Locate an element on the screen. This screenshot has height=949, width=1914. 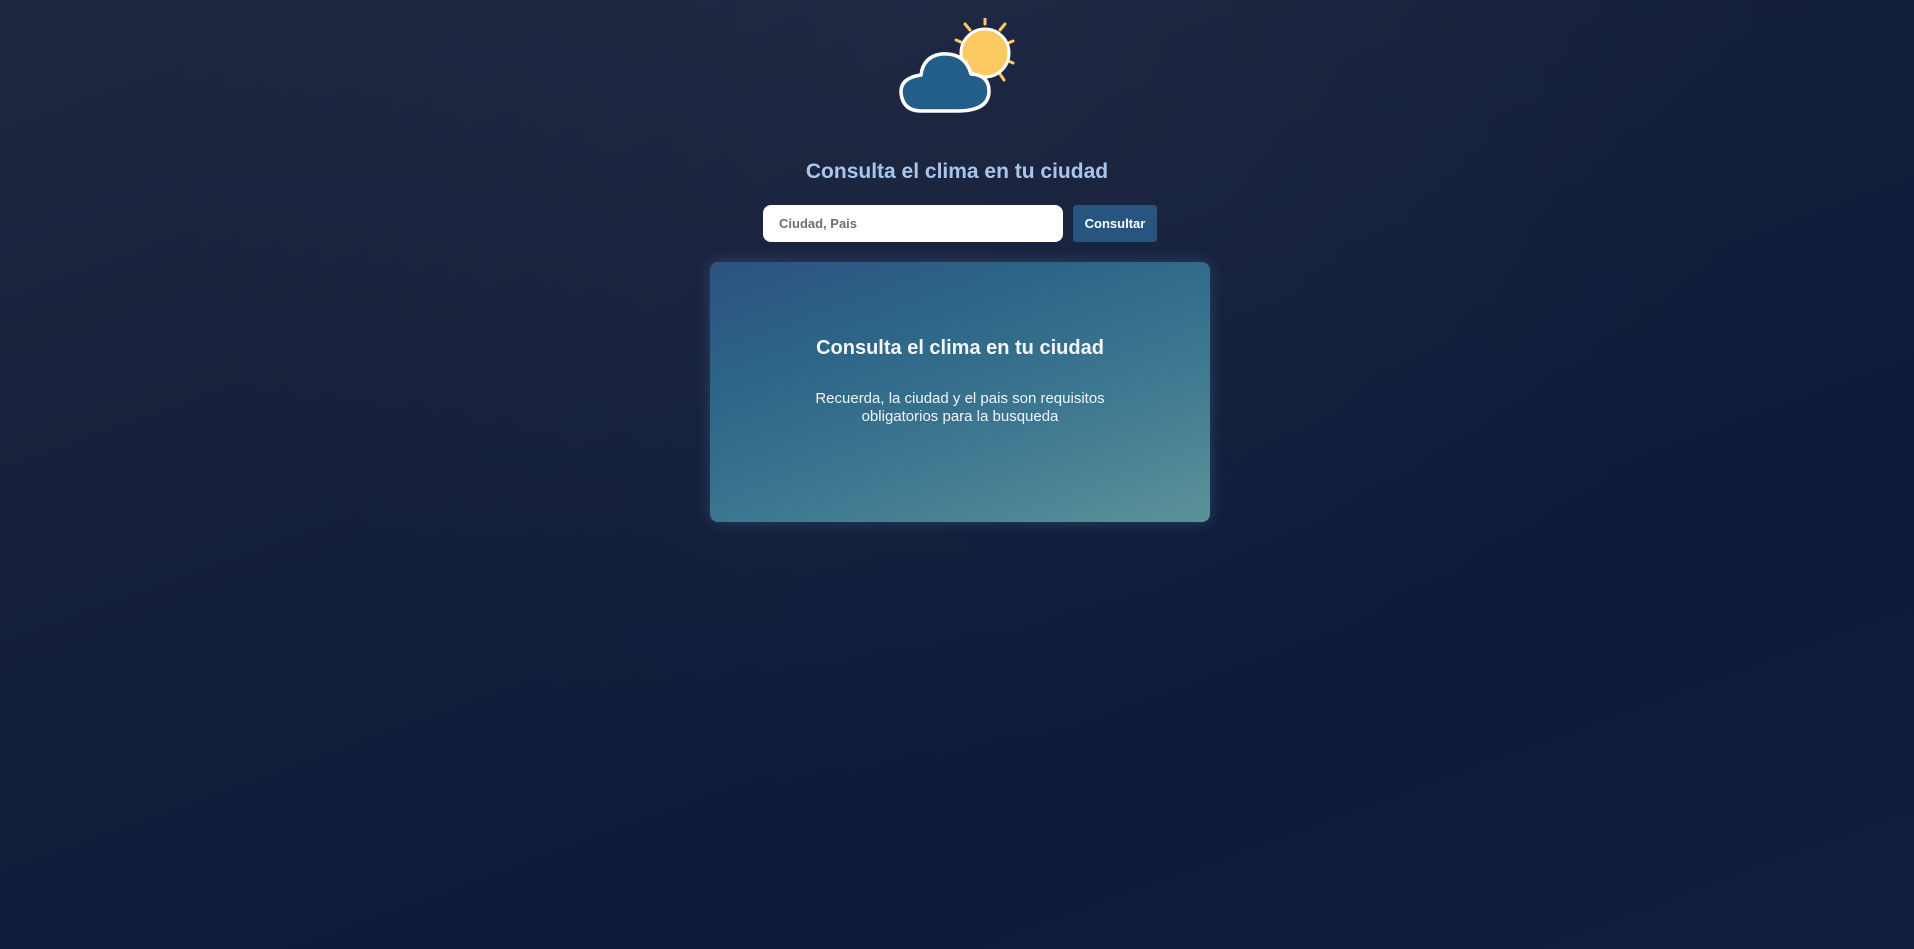
partly-cloudy-icon is located at coordinates (960, 68).